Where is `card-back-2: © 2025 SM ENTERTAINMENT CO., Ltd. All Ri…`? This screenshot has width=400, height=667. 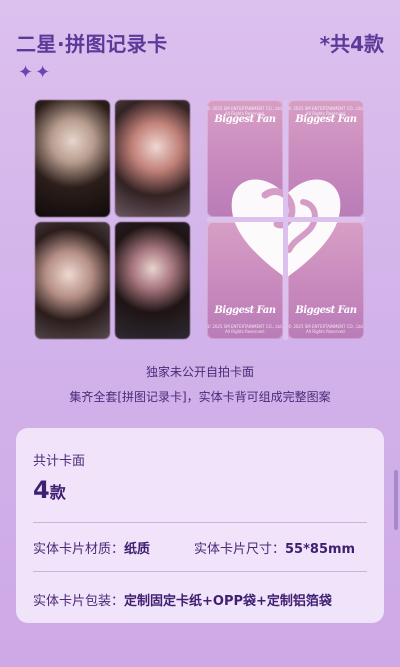
card-back-2: © 2025 SM ENTERTAINMENT CO., Ltd. All Ri… is located at coordinates (326, 158).